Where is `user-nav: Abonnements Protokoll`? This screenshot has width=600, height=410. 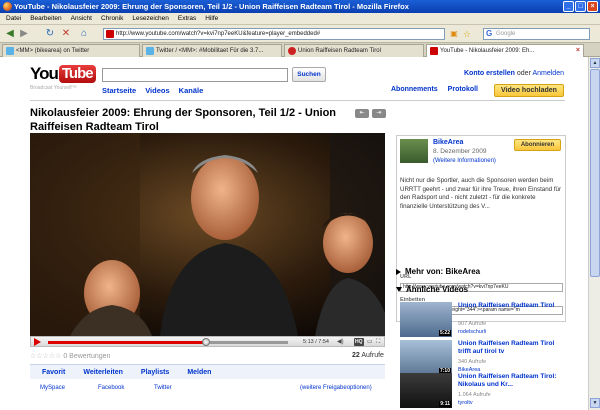
user-nav: Abonnements Protokoll is located at coordinates (434, 89).